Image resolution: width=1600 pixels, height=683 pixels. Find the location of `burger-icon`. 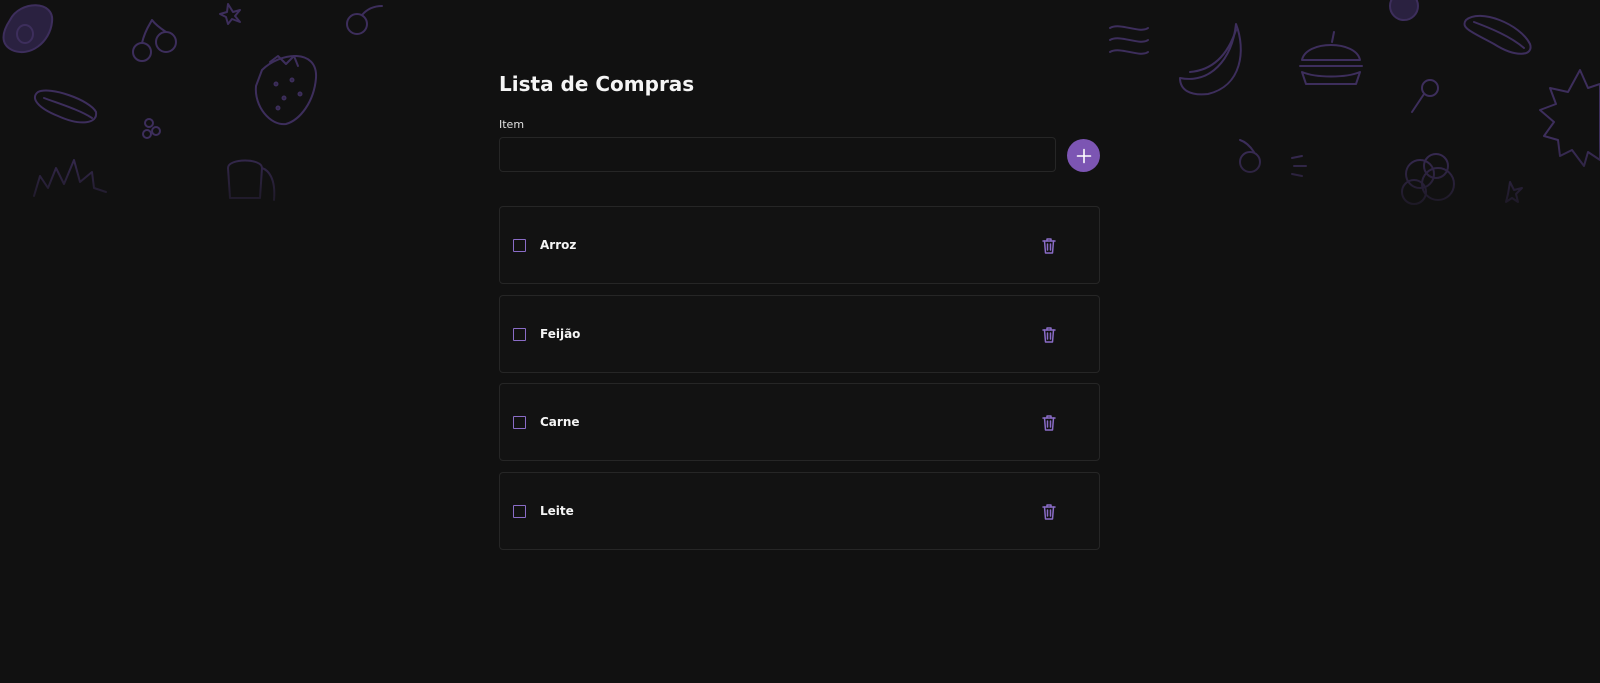

burger-icon is located at coordinates (1331, 58).